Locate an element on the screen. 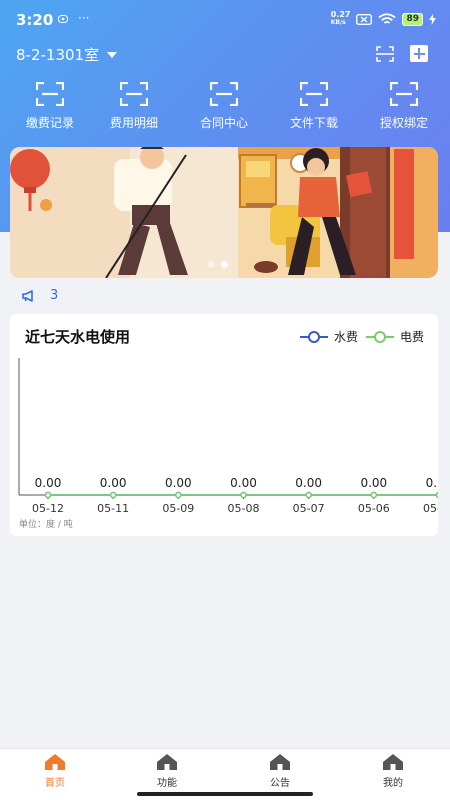  megaphone-icon is located at coordinates (27, 295).